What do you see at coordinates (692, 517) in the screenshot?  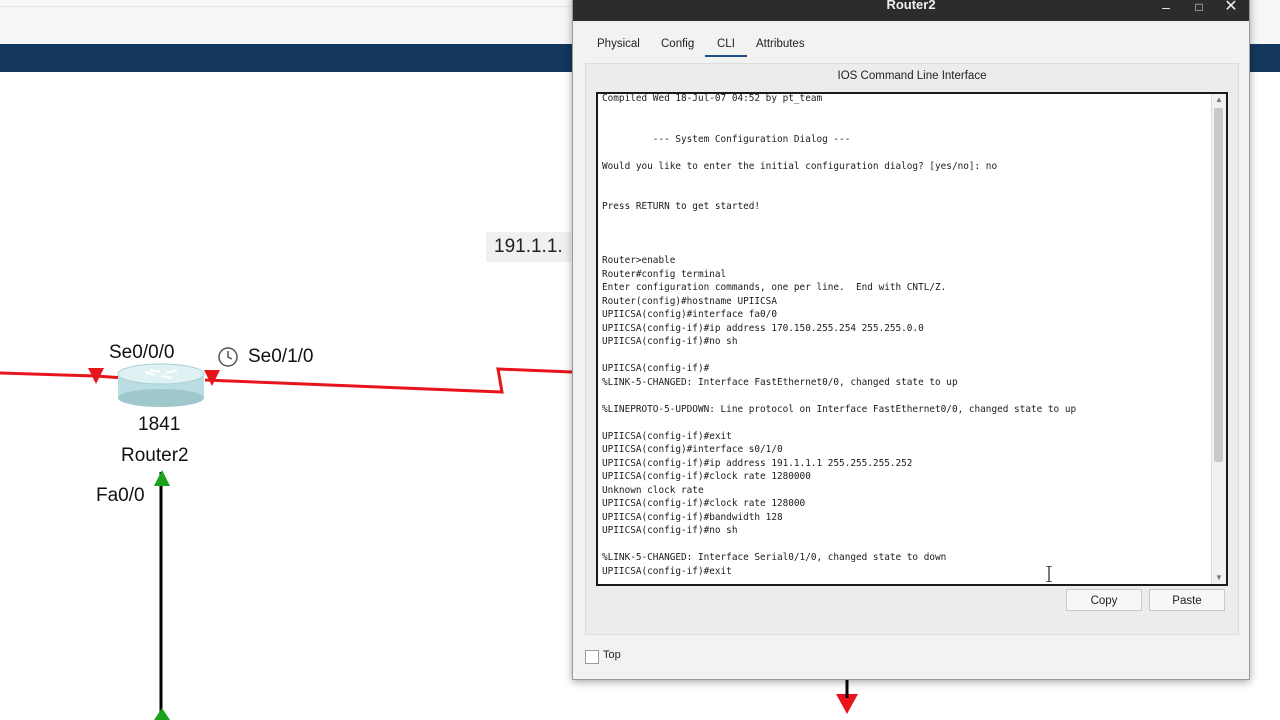 I see `terminal-line: UPIICSA(config-if)#bandwidth 128` at bounding box center [692, 517].